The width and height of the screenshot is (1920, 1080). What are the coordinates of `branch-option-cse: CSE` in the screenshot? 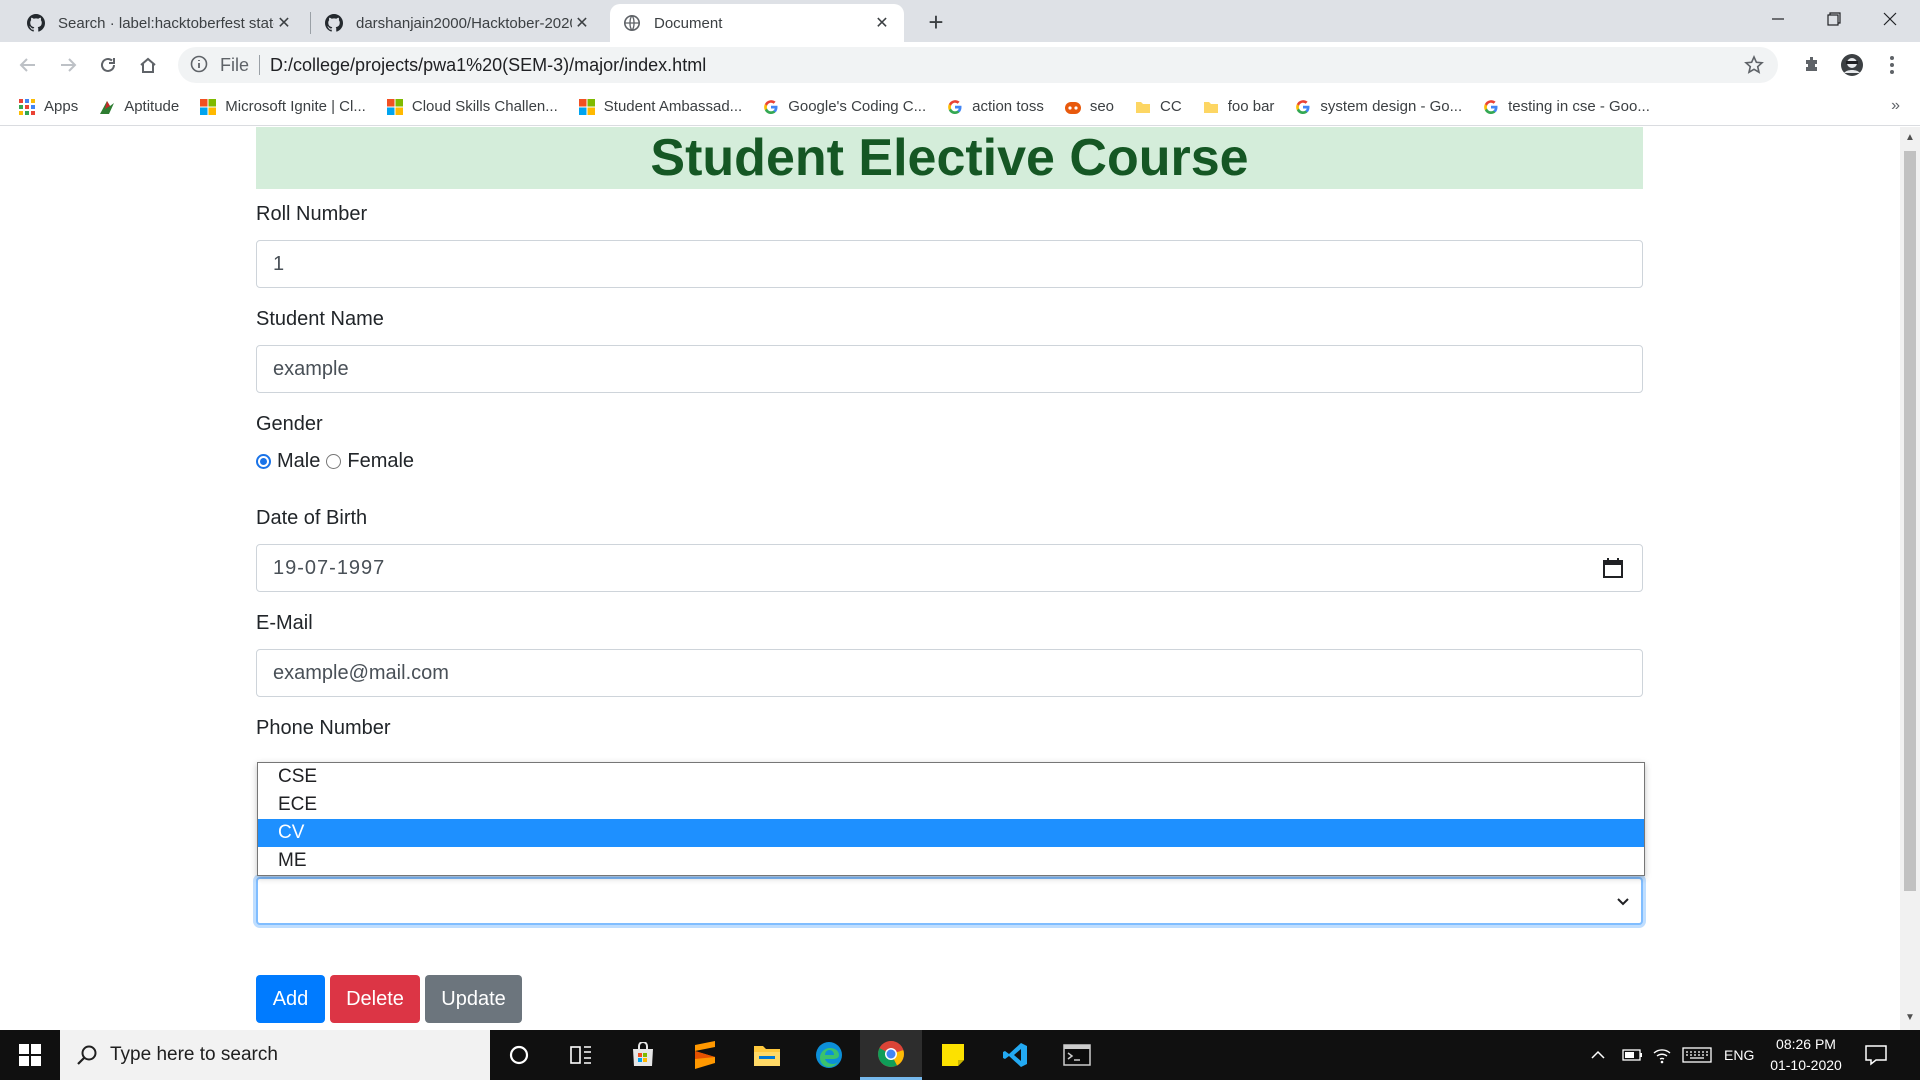 It's located at (951, 777).